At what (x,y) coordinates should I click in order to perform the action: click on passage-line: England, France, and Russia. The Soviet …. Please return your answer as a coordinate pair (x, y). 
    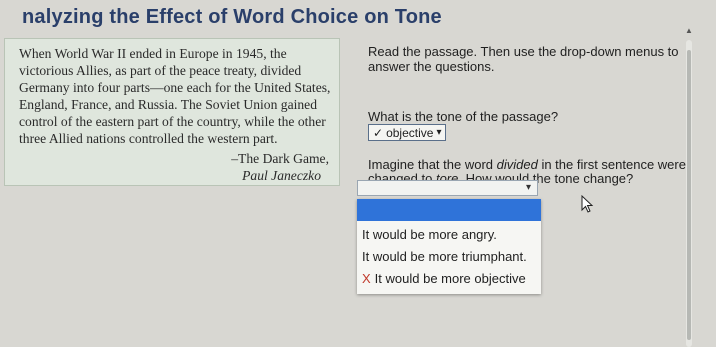
    Looking at the image, I should click on (168, 104).